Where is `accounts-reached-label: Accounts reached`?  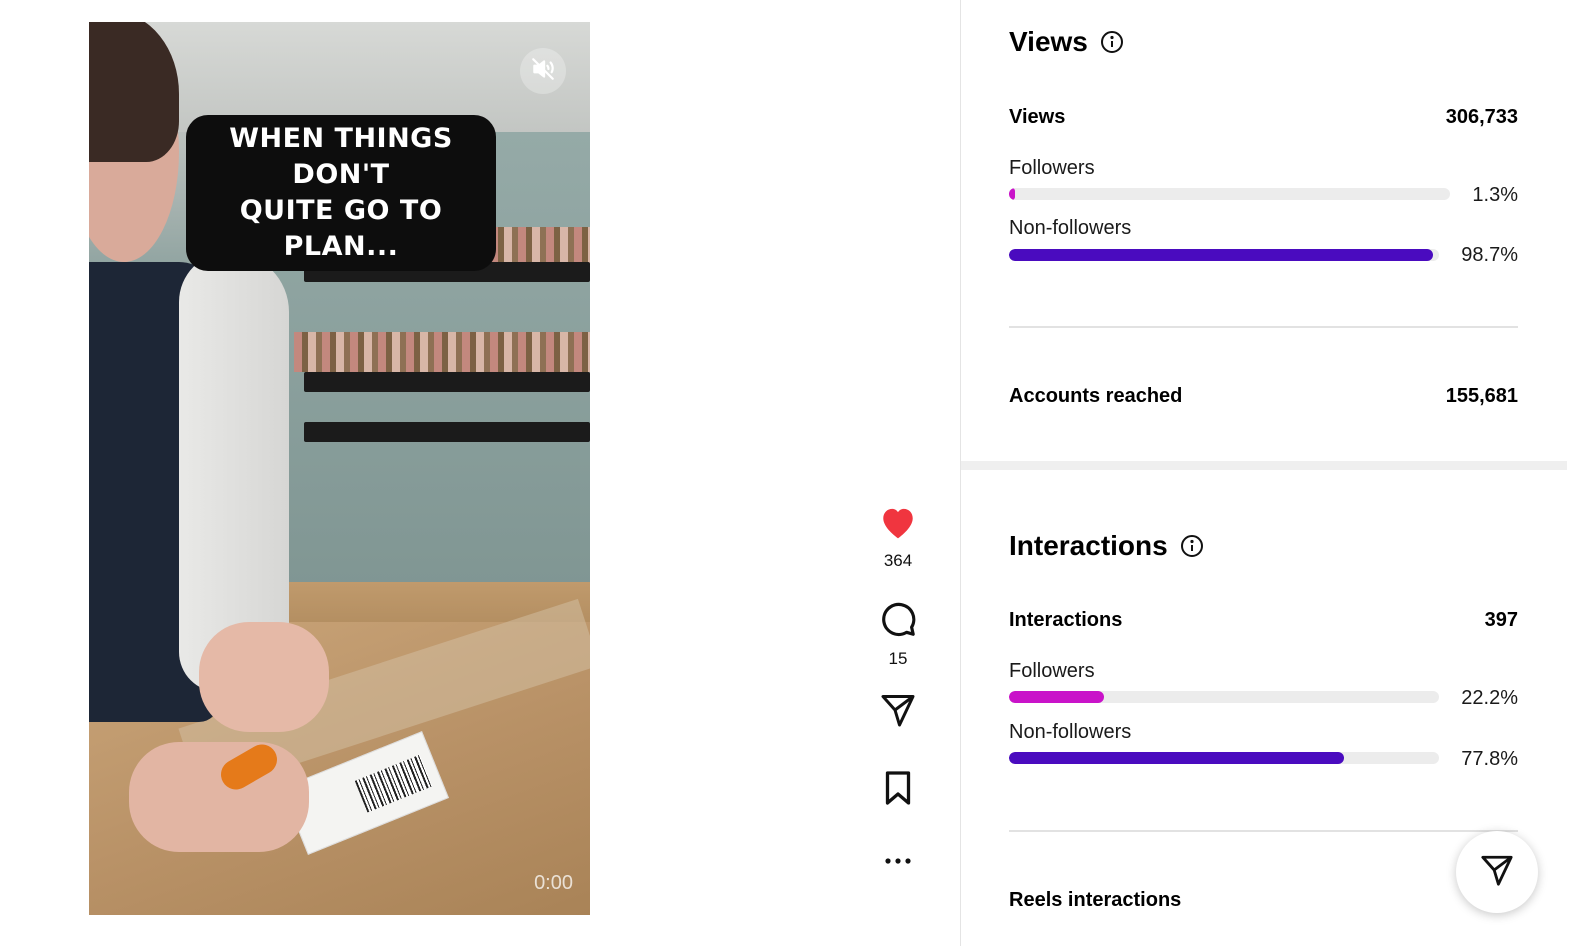 accounts-reached-label: Accounts reached is located at coordinates (1096, 396).